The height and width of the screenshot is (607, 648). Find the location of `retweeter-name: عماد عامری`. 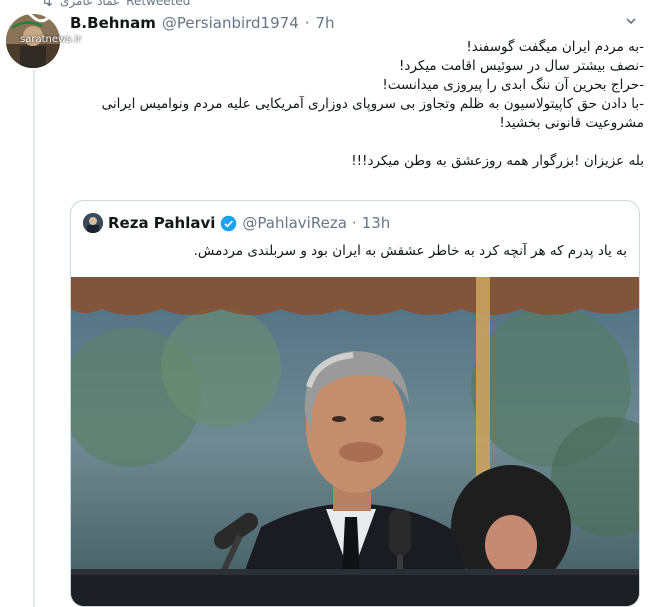

retweeter-name: عماد عامری is located at coordinates (90, 4).